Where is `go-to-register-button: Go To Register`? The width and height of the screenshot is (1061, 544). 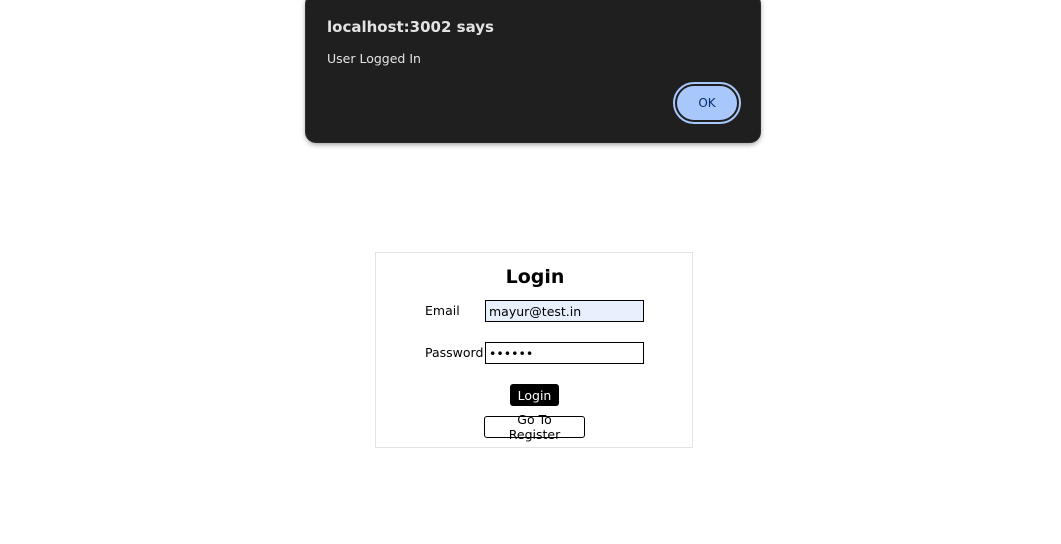 go-to-register-button: Go To Register is located at coordinates (534, 427).